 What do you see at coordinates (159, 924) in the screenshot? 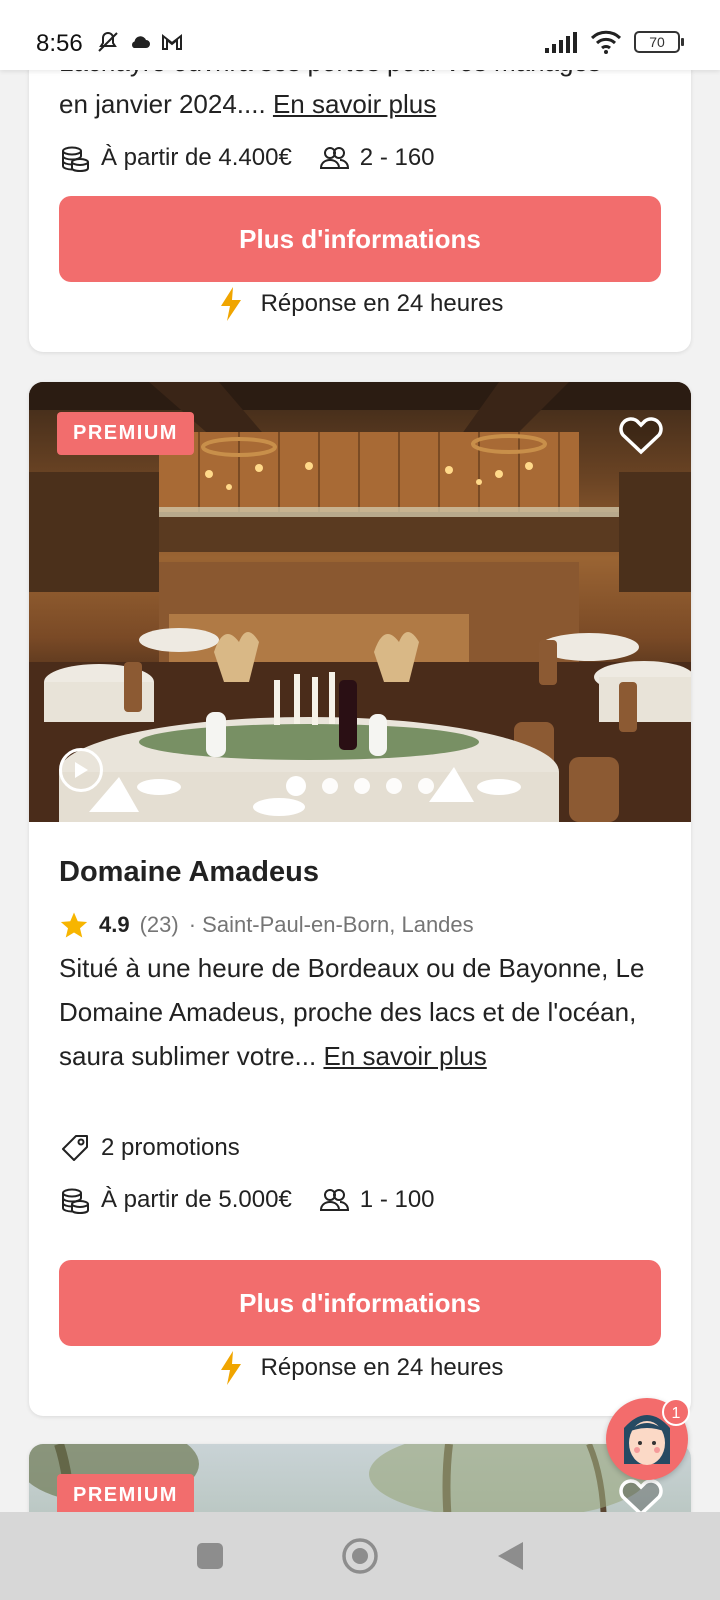
I see `review-count: (23)` at bounding box center [159, 924].